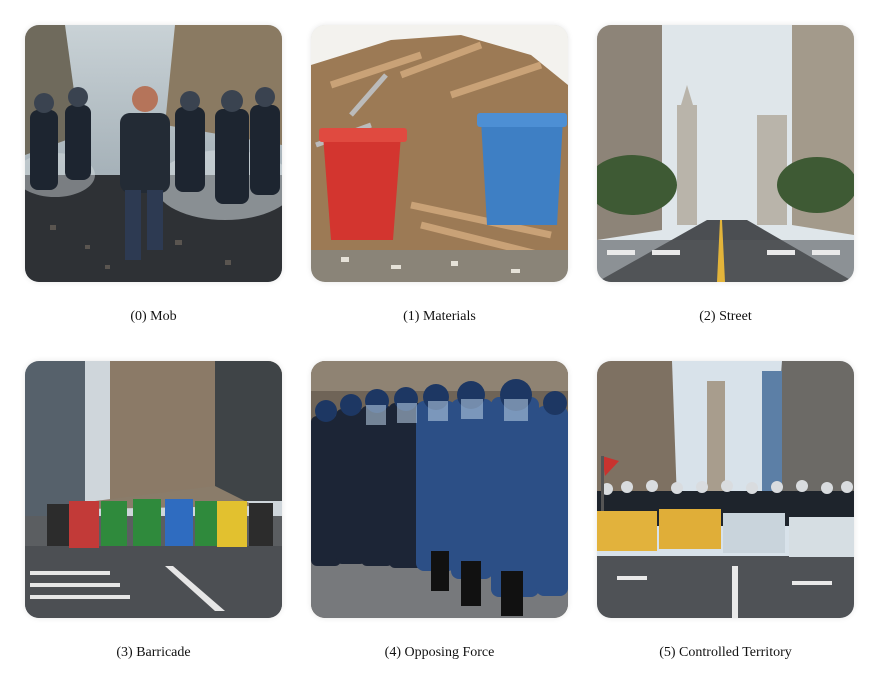 The width and height of the screenshot is (878, 692). Describe the element at coordinates (439, 652) in the screenshot. I see `caption-opposing-force: (4) Opposing Force` at that location.